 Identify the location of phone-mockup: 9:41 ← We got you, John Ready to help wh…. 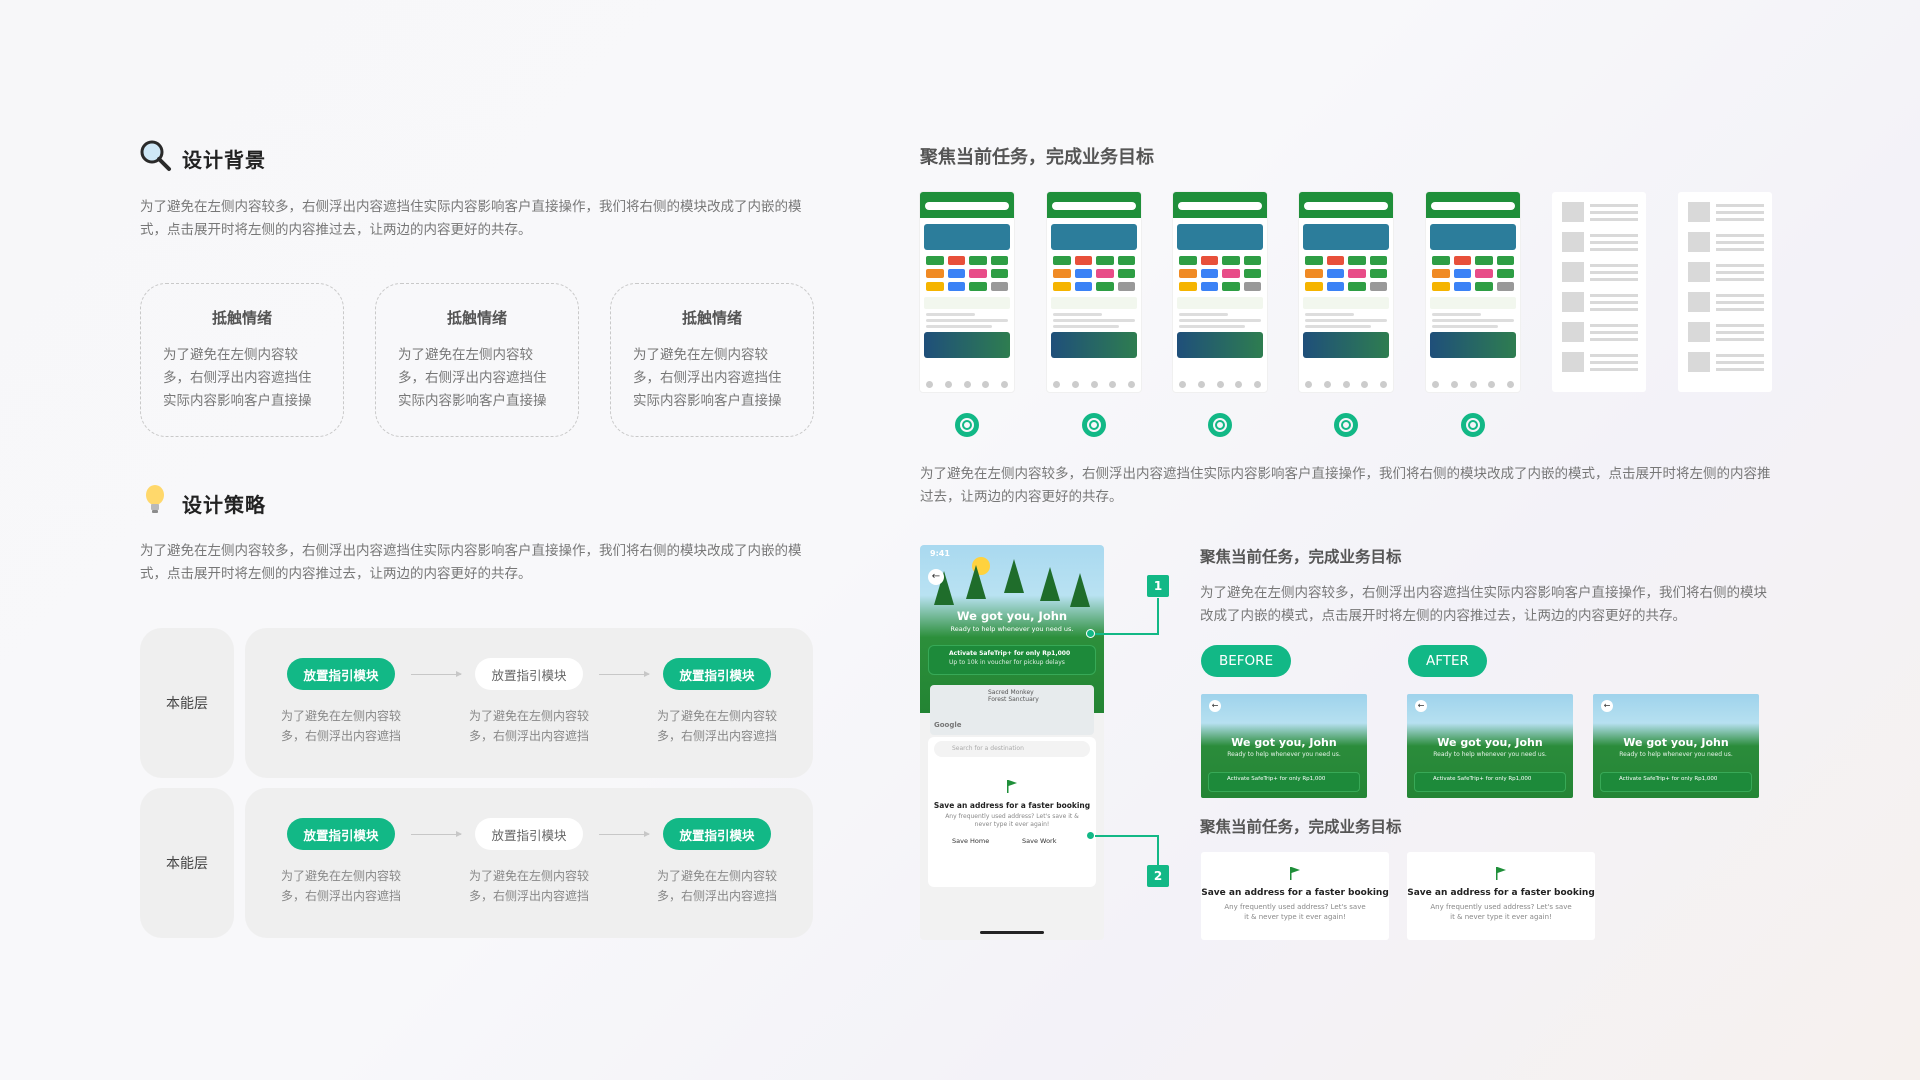
(1012, 742).